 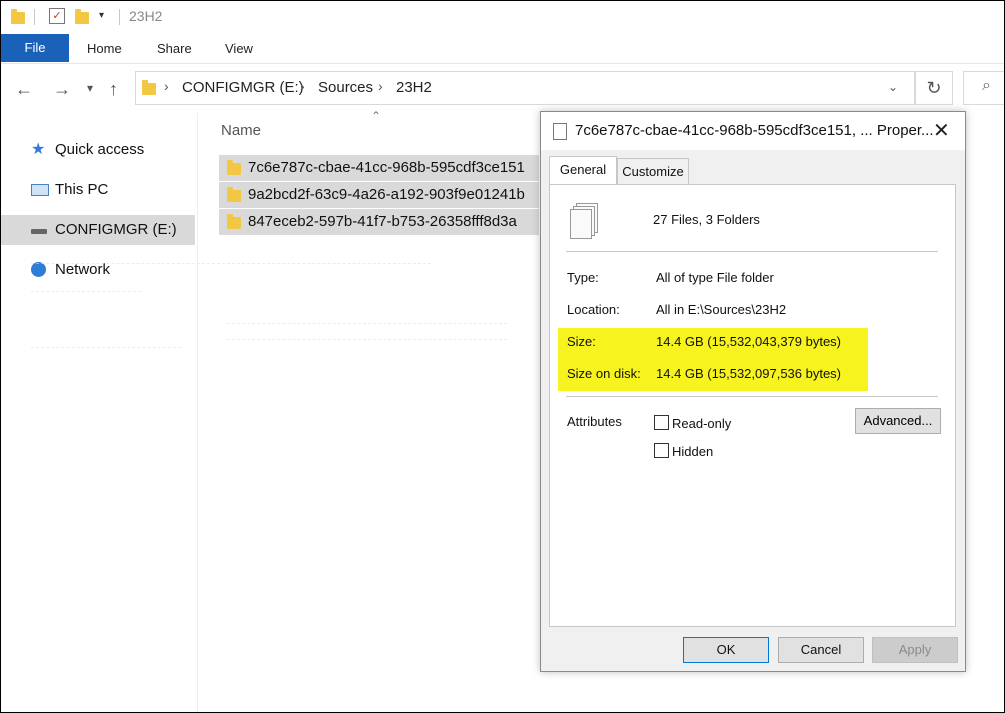 I want to click on type-value: All of type File folder, so click(x=715, y=277).